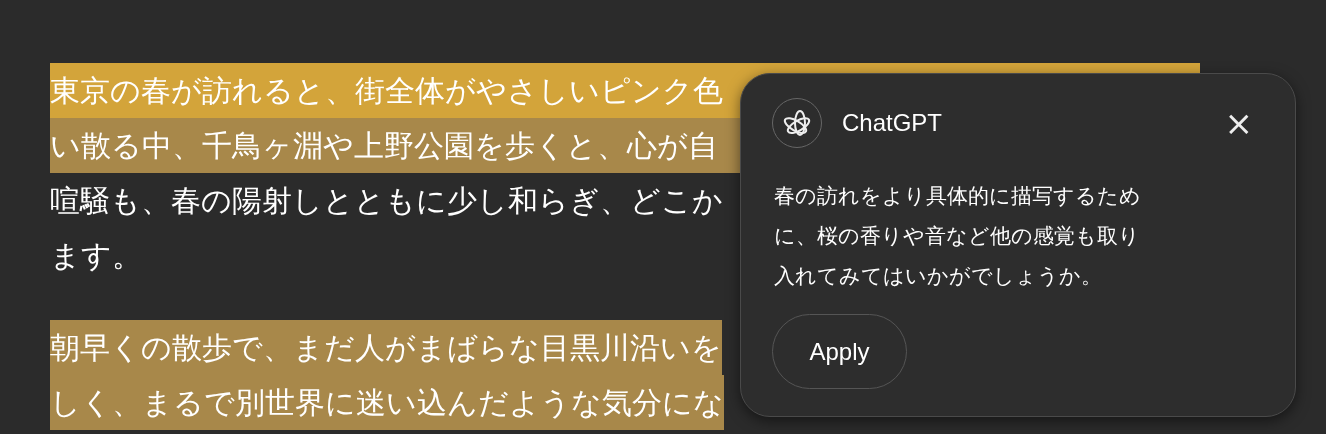 The height and width of the screenshot is (434, 1326). I want to click on logo-icon, so click(797, 123).